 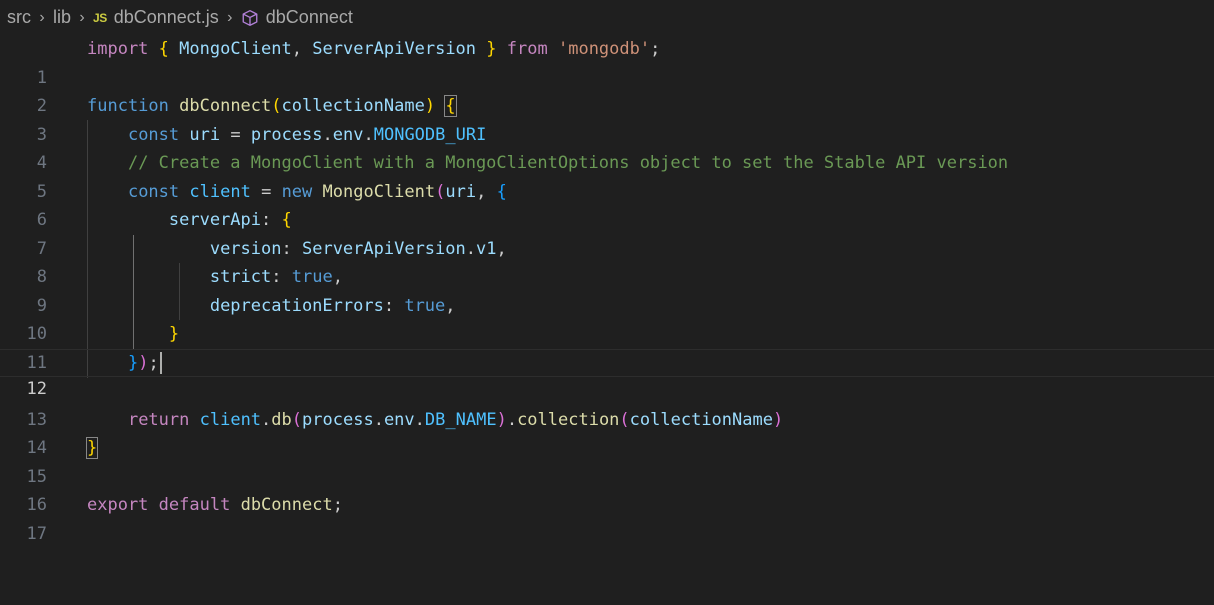 I want to click on line-code: const uri = process.env.MONGODB_URI, so click(x=307, y=134).